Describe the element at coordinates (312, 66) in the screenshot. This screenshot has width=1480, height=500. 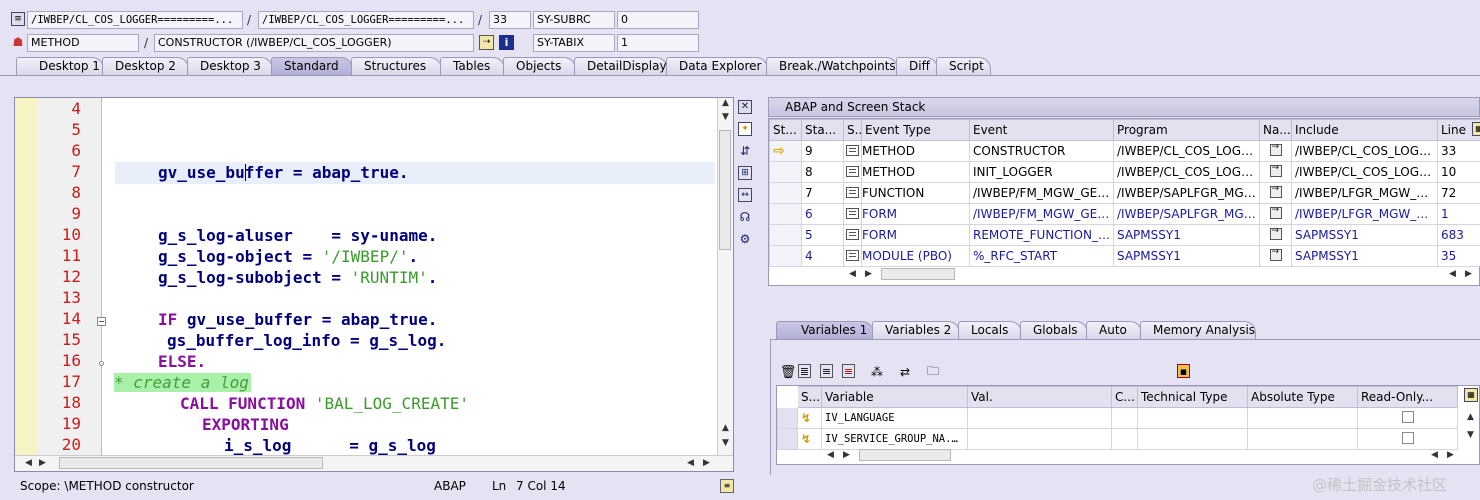
I see `tab-standard: Standard` at that location.